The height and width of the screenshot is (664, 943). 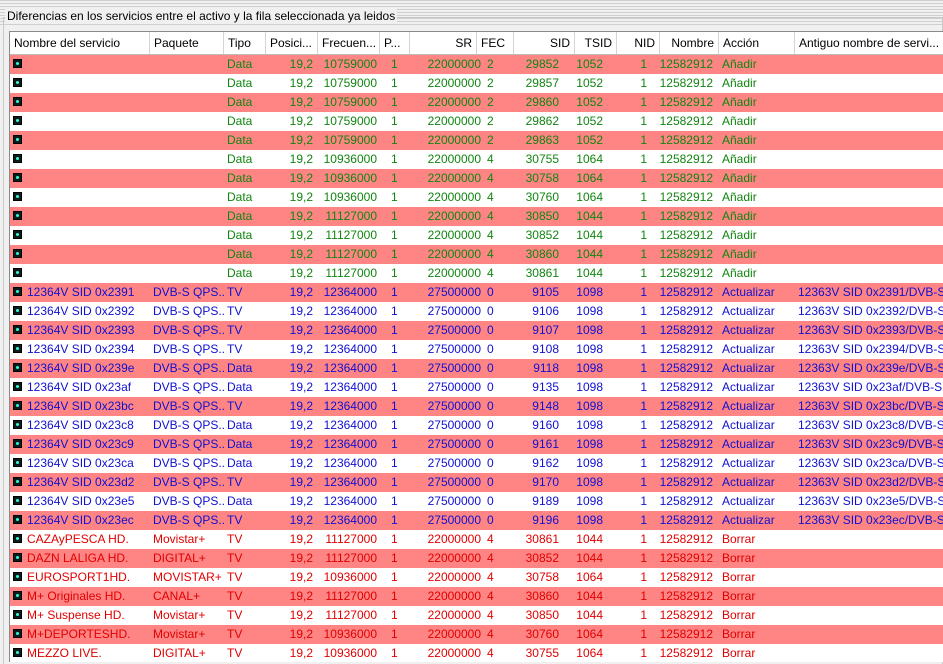 I want to click on service-name-cell: M+ Originales HD., so click(x=76, y=596).